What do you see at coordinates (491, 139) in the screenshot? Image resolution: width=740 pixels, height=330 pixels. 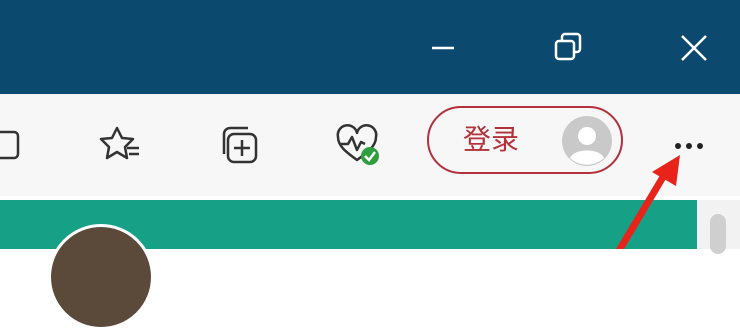 I see `signin-label: 登录` at bounding box center [491, 139].